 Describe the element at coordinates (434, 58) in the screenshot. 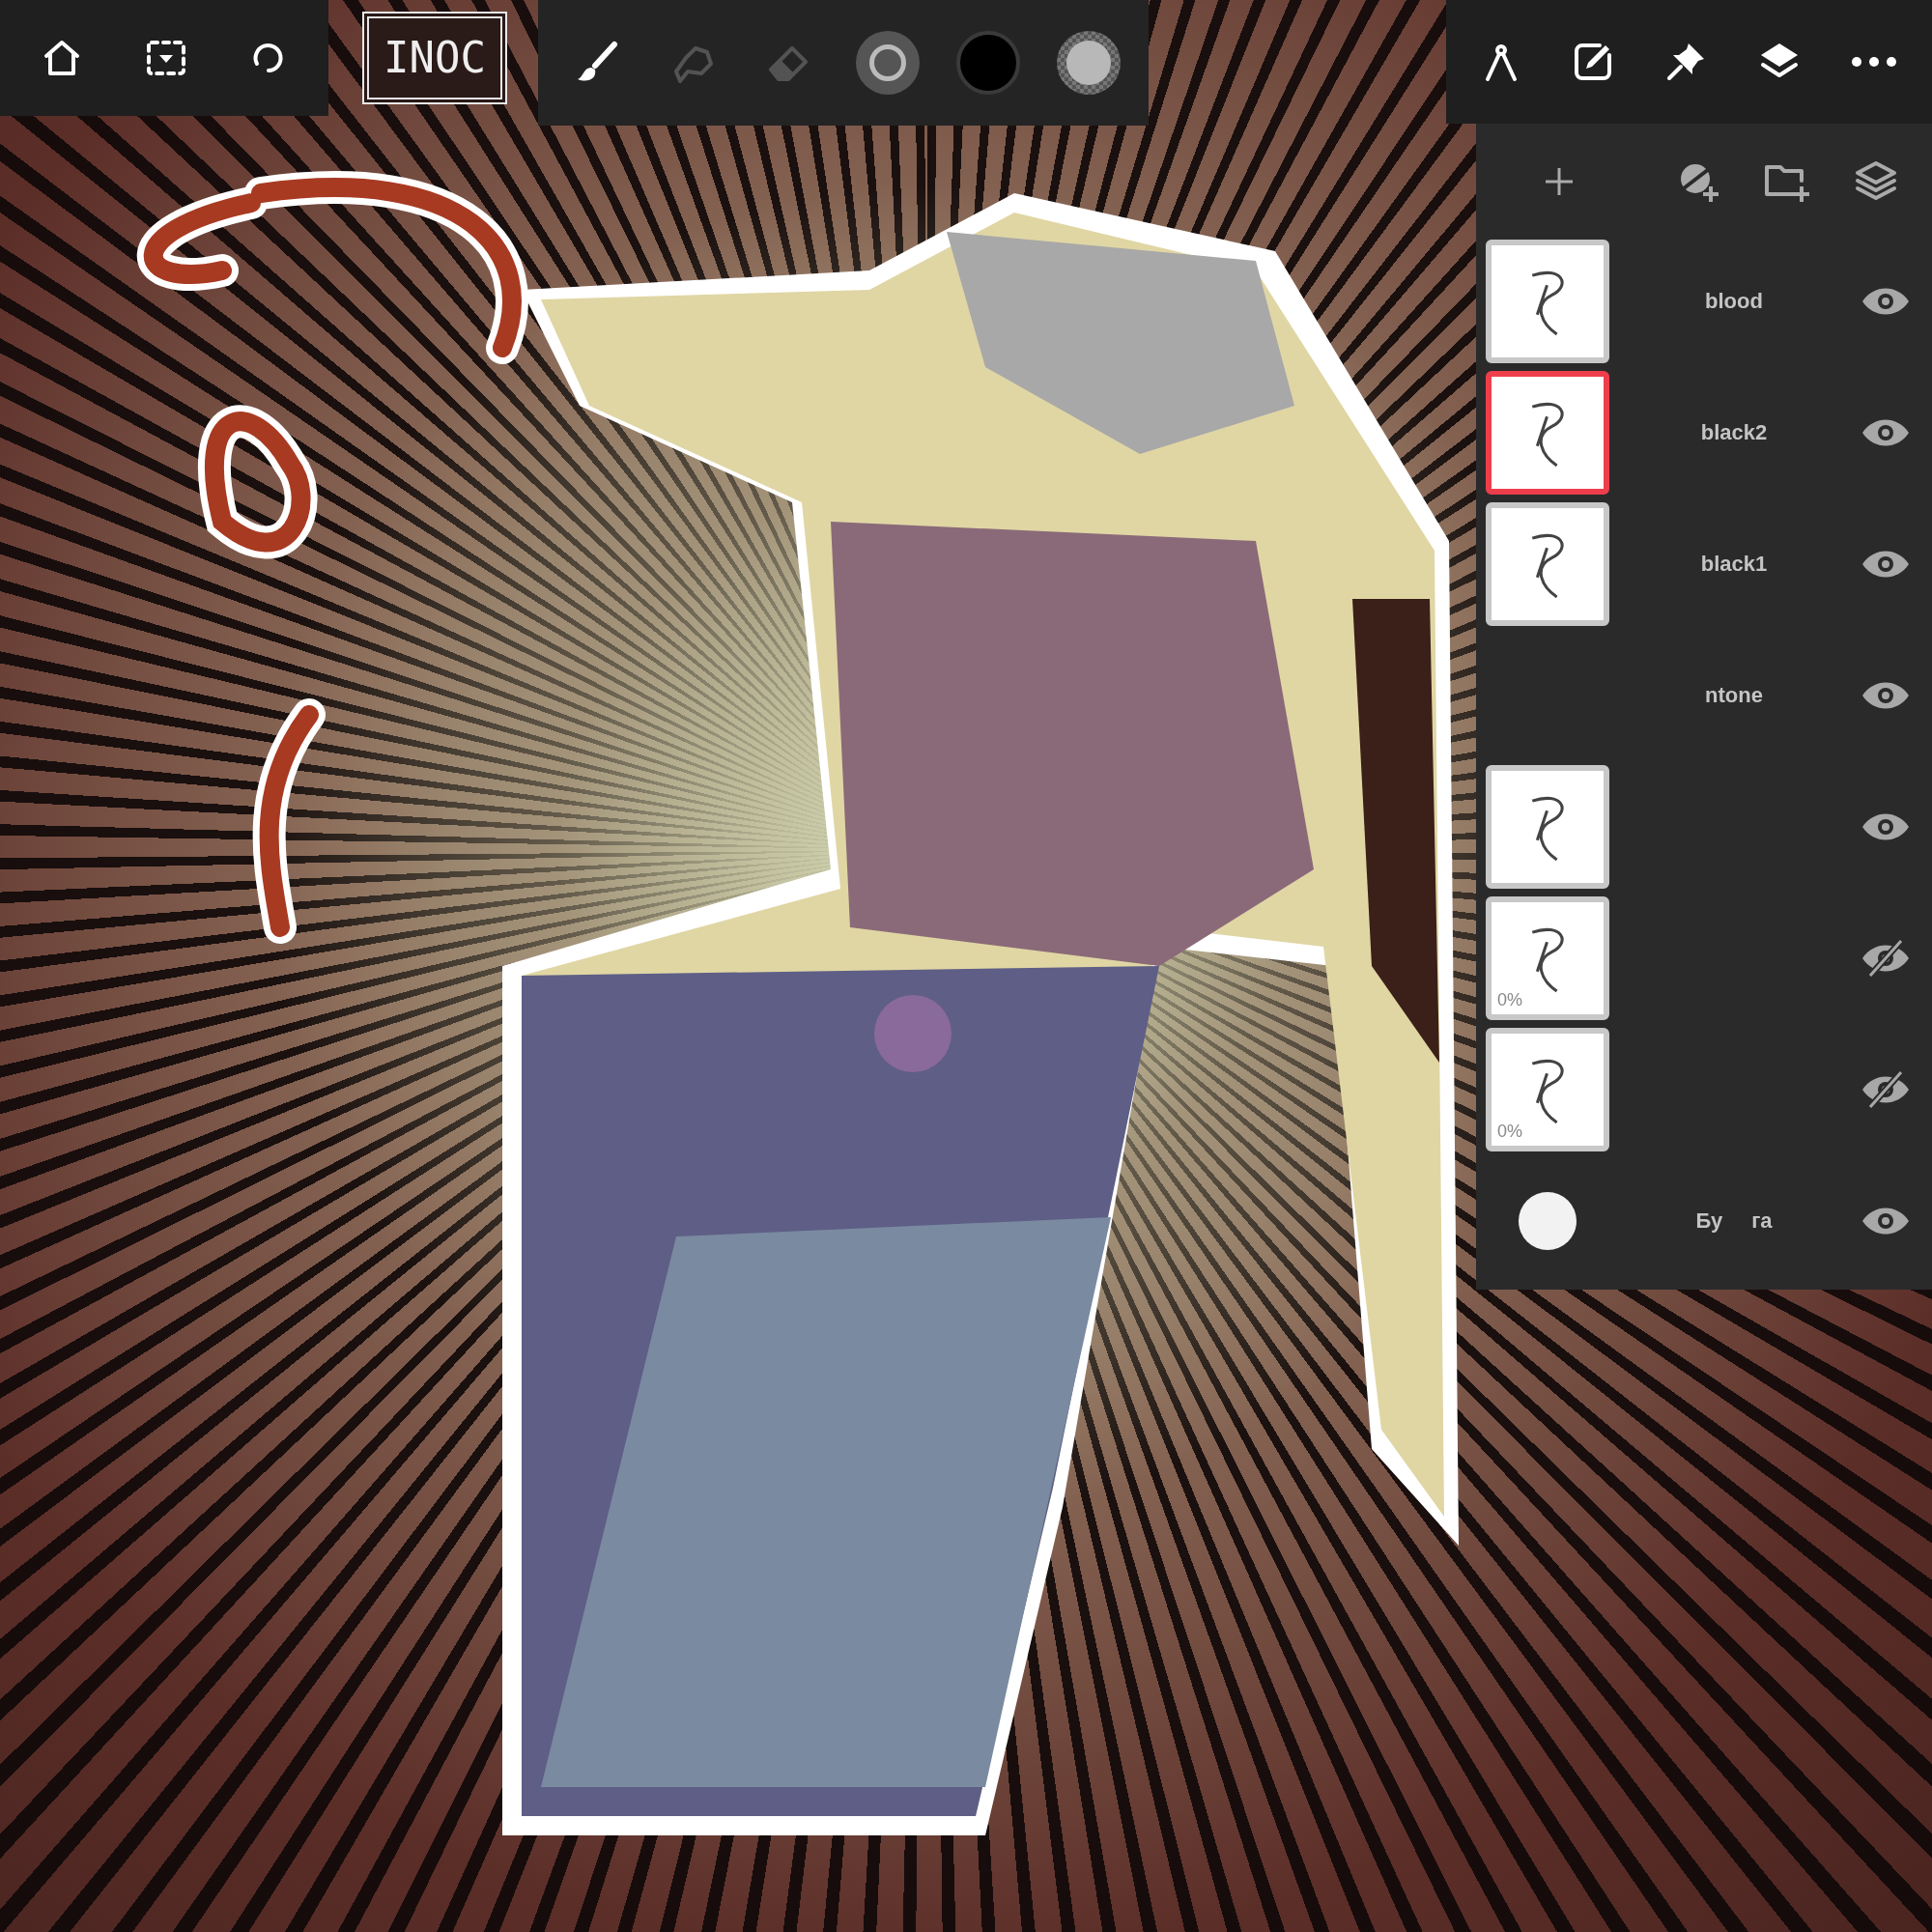

I see `signature: INOC` at that location.